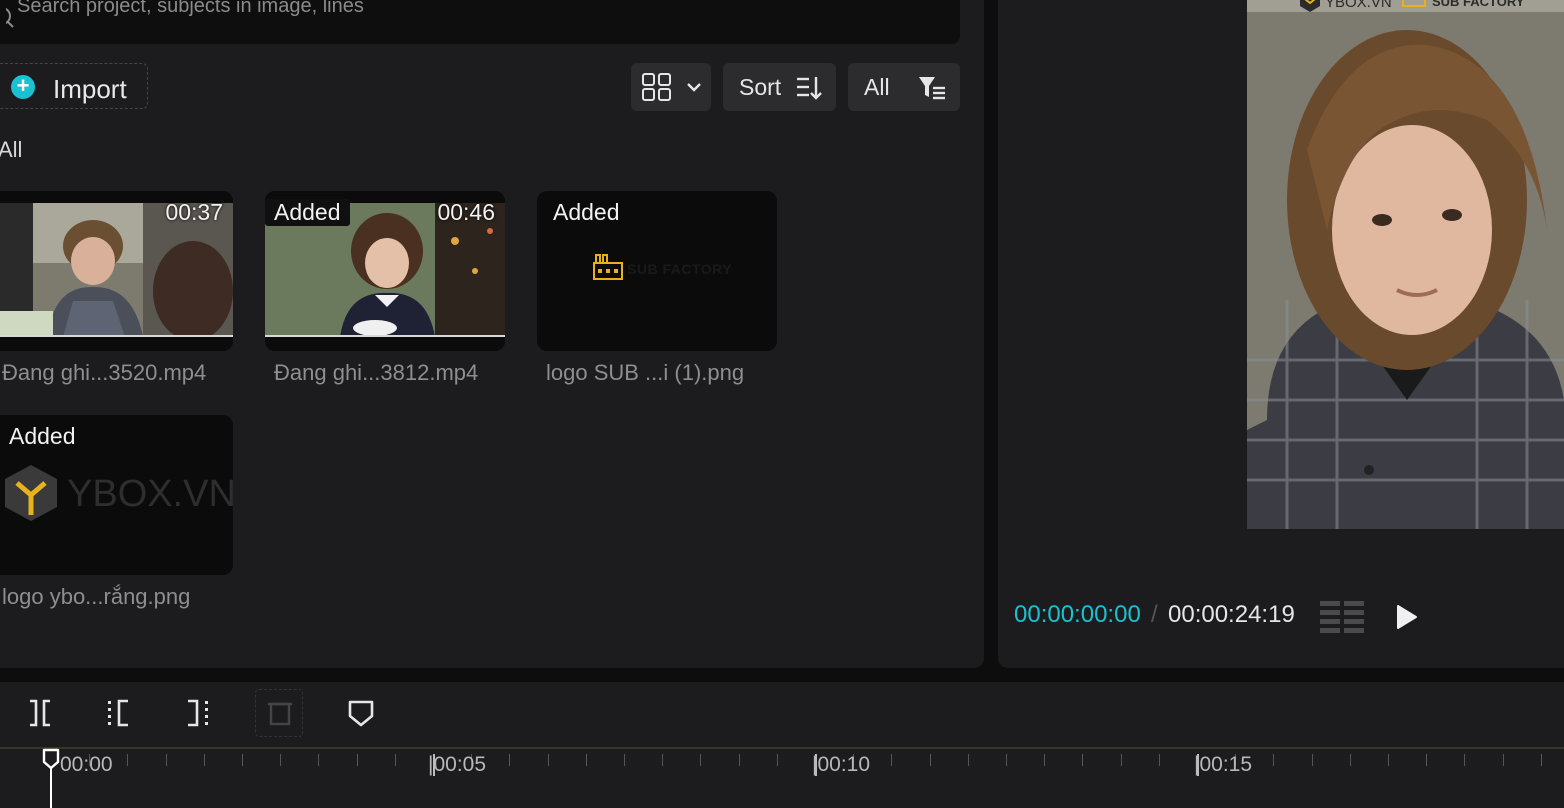 The height and width of the screenshot is (808, 1564). Describe the element at coordinates (841, 764) in the screenshot. I see `tick-label-10: |00:10` at that location.